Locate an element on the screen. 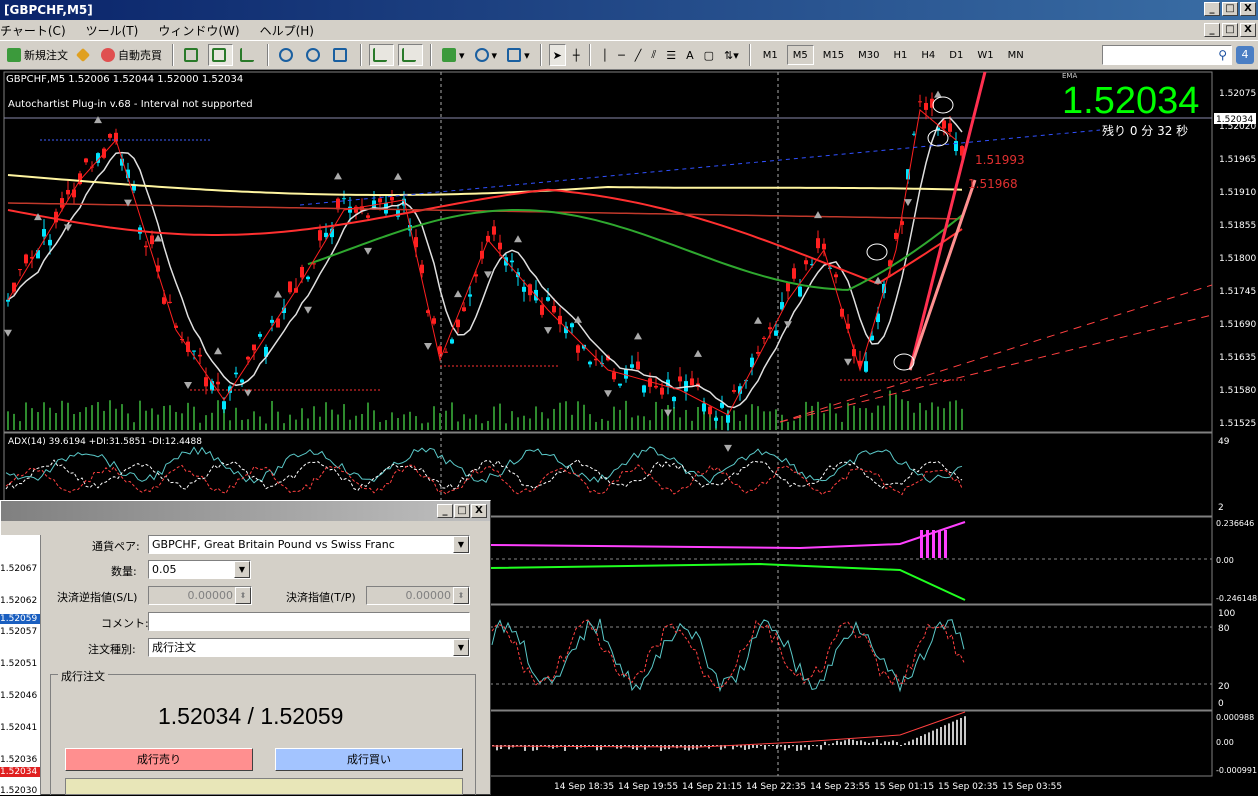 The width and height of the screenshot is (1258, 796). zoom-in-button is located at coordinates (287, 55).